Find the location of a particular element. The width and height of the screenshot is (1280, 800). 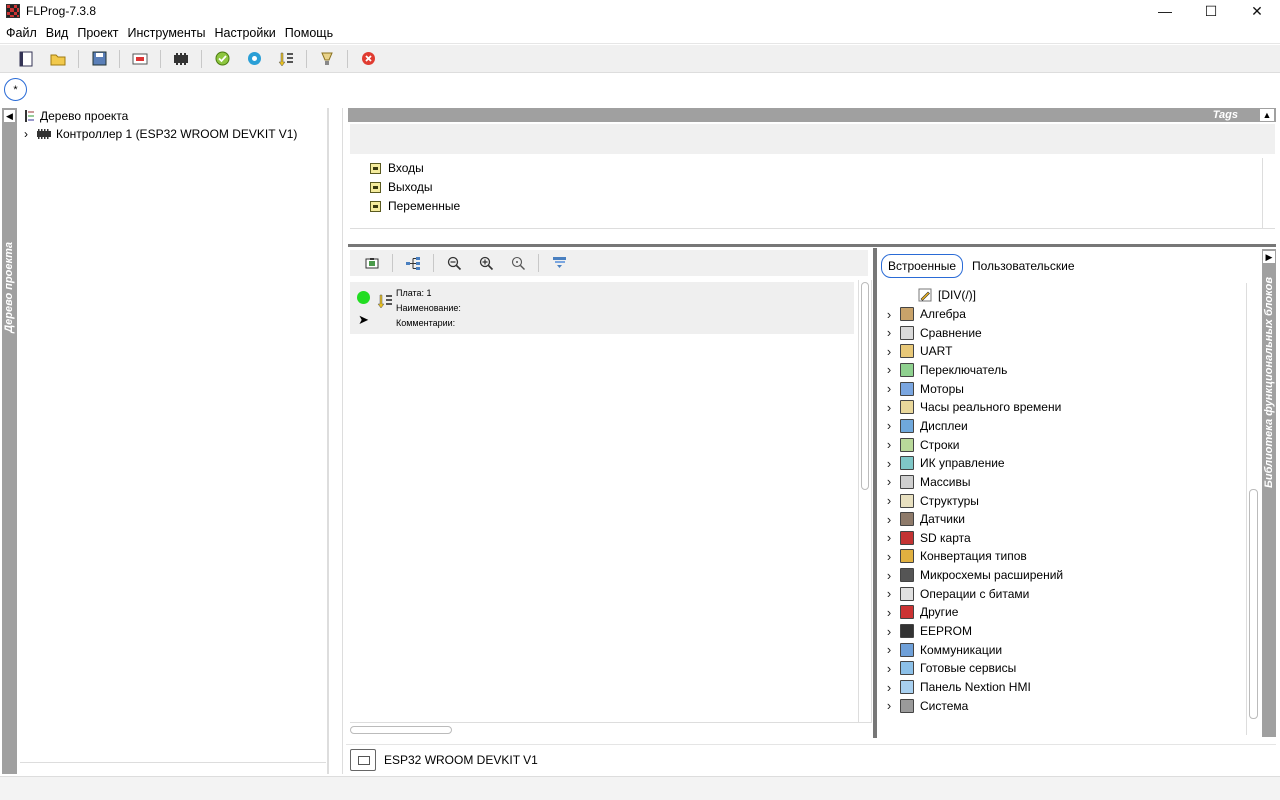

collapse-right-icon: ▶ is located at coordinates (1269, 257).